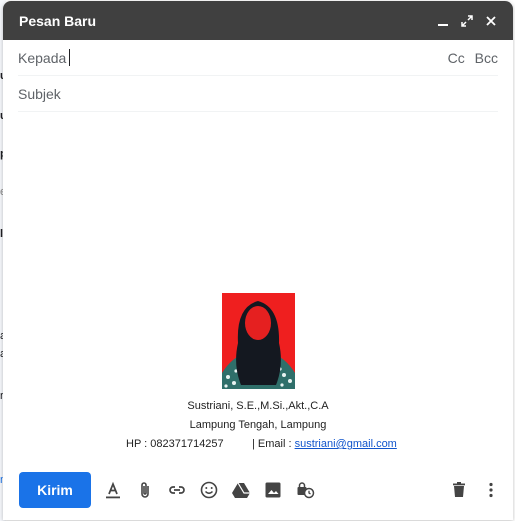  I want to click on signature-location: Lampung Tengah, Lampung, so click(258, 425).